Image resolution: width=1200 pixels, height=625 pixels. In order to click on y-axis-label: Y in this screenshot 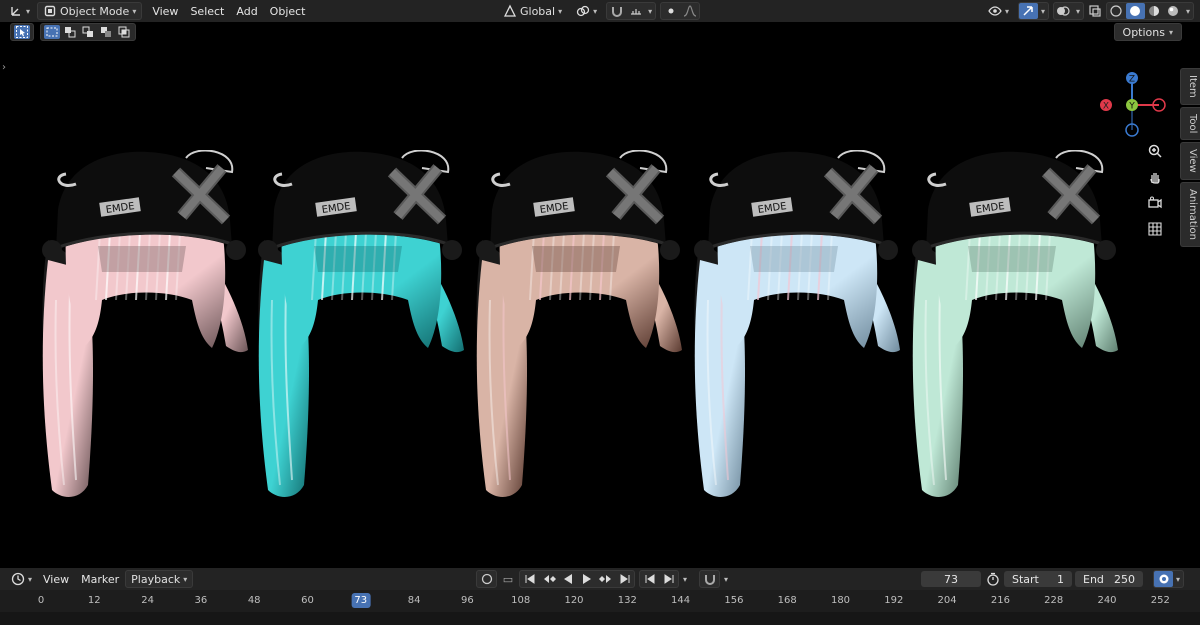, I will do `click(1131, 107)`.